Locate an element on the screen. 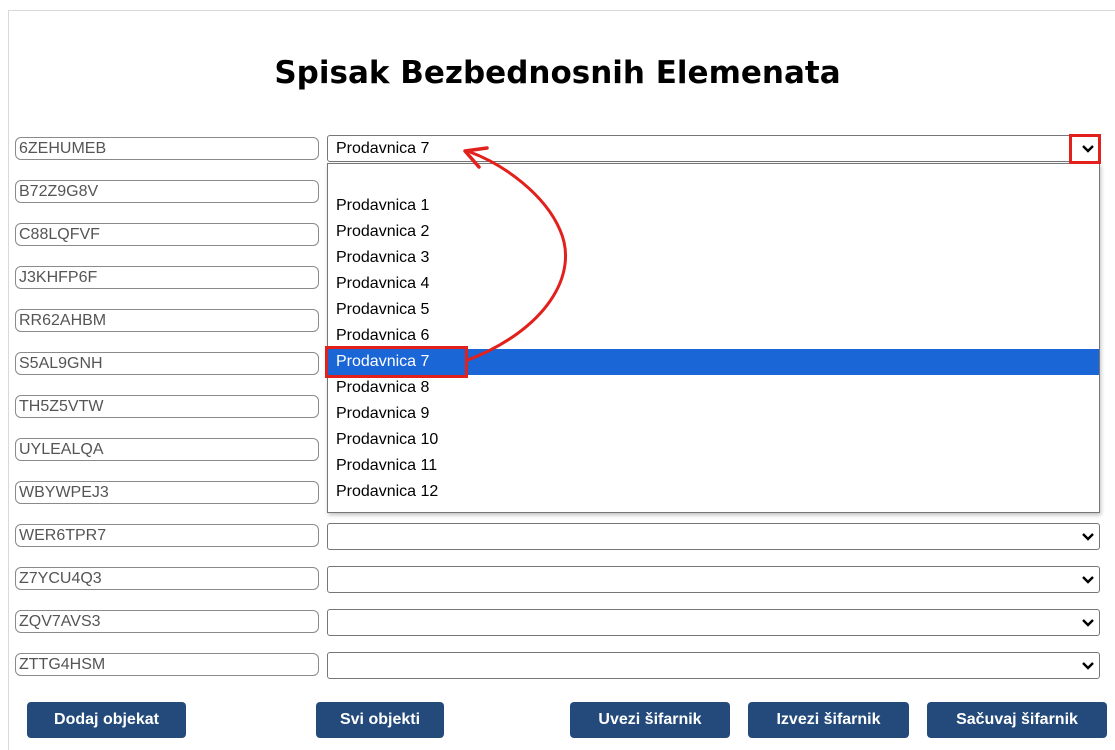 The width and height of the screenshot is (1115, 750). code-field: RR62AHBM is located at coordinates (167, 320).